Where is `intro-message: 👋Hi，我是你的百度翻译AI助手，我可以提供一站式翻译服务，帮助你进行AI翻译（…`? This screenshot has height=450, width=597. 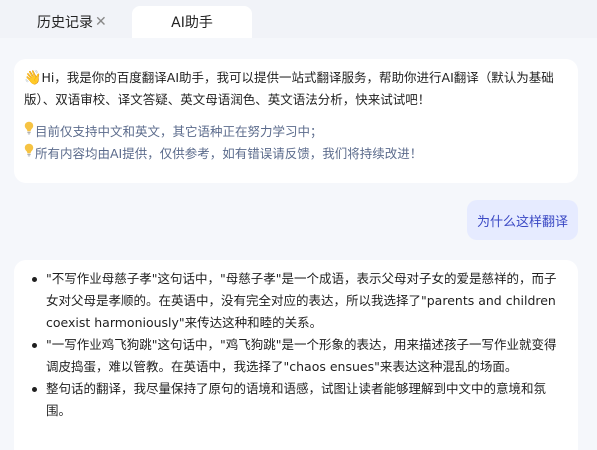 intro-message: 👋Hi，我是你的百度翻译AI助手，我可以提供一站式翻译服务，帮助你进行AI翻译（… is located at coordinates (296, 89).